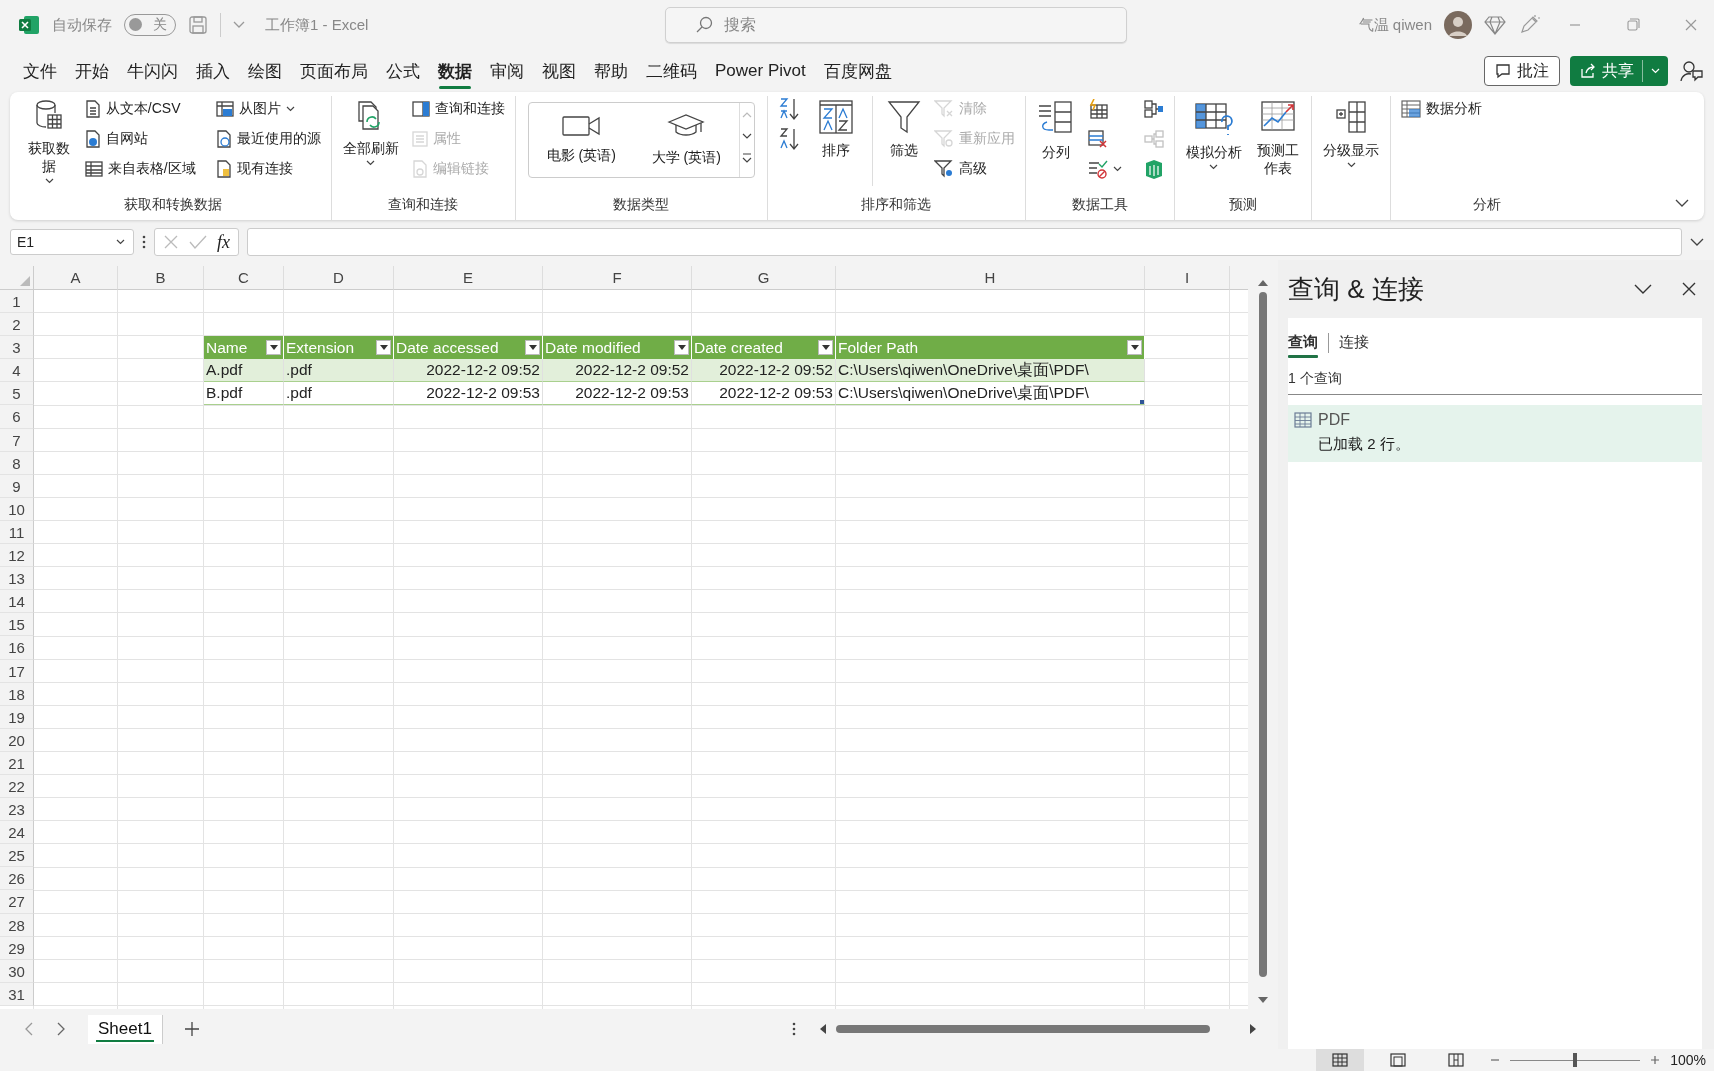 The image size is (1714, 1071). Describe the element at coordinates (896, 25) in the screenshot. I see `search-field: 搜索` at that location.